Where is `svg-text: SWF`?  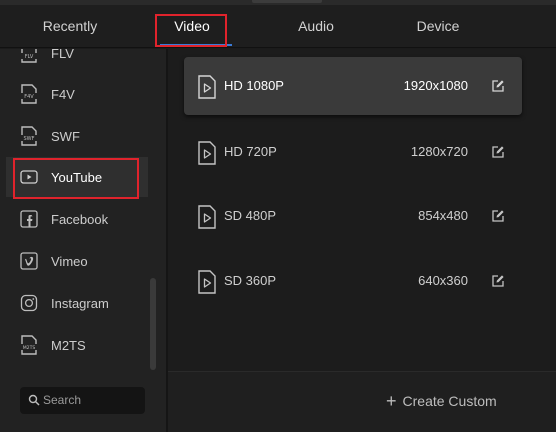
svg-text: SWF is located at coordinates (29, 139).